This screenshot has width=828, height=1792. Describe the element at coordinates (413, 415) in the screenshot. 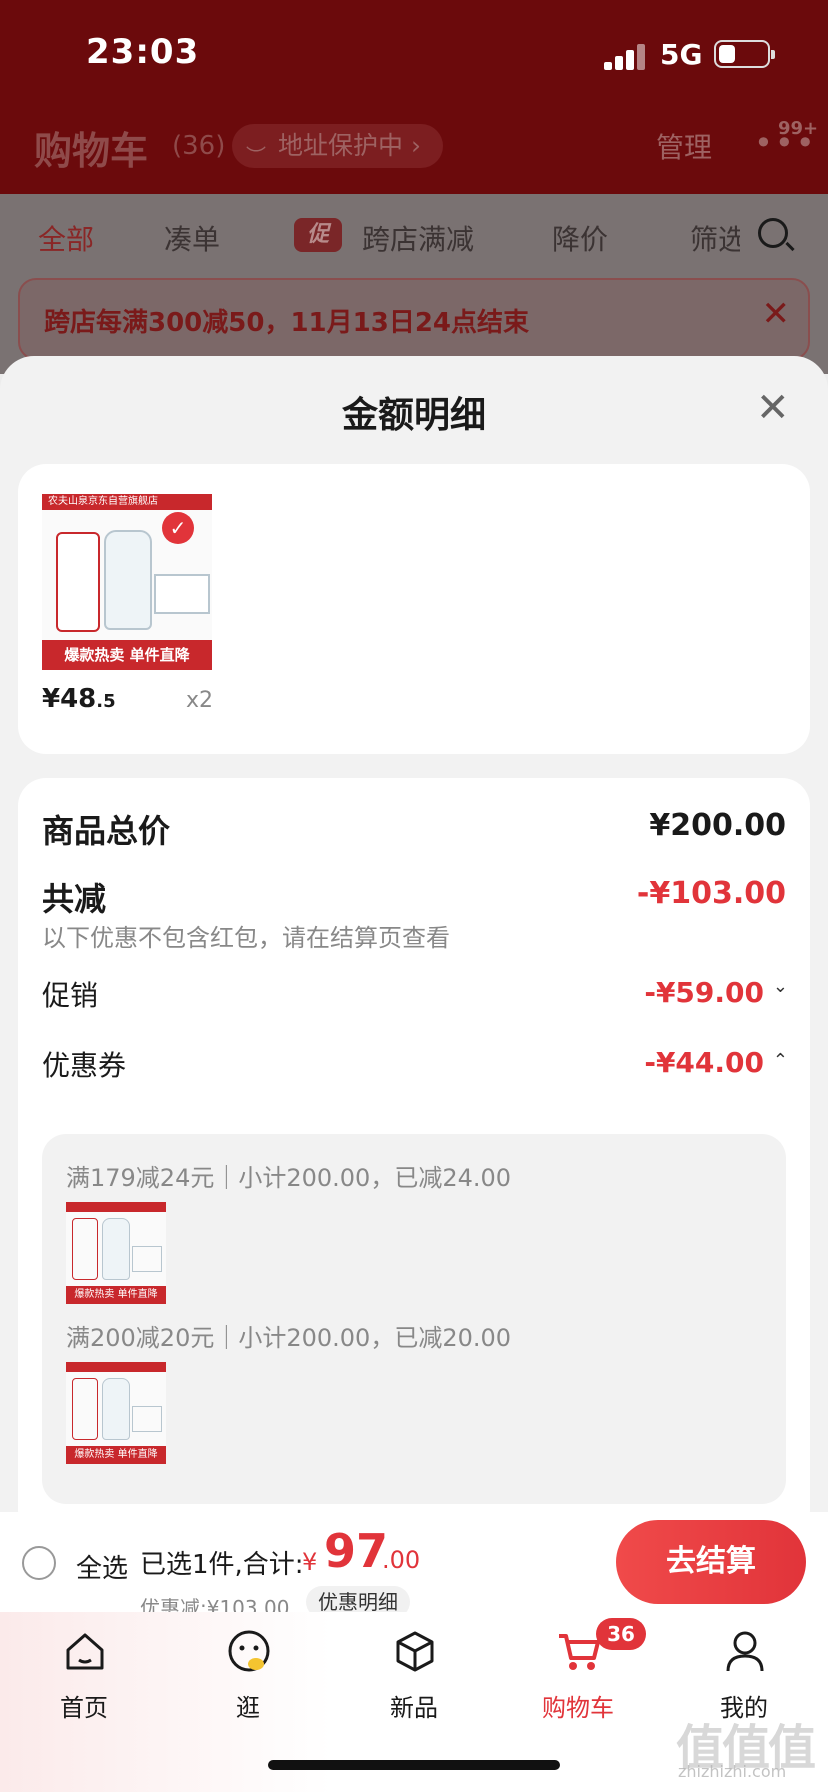

I see `sheet-title: 金额明细` at that location.